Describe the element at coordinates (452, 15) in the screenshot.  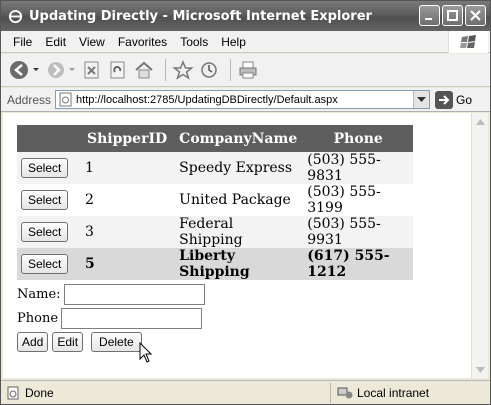
I see `maximize-button` at that location.